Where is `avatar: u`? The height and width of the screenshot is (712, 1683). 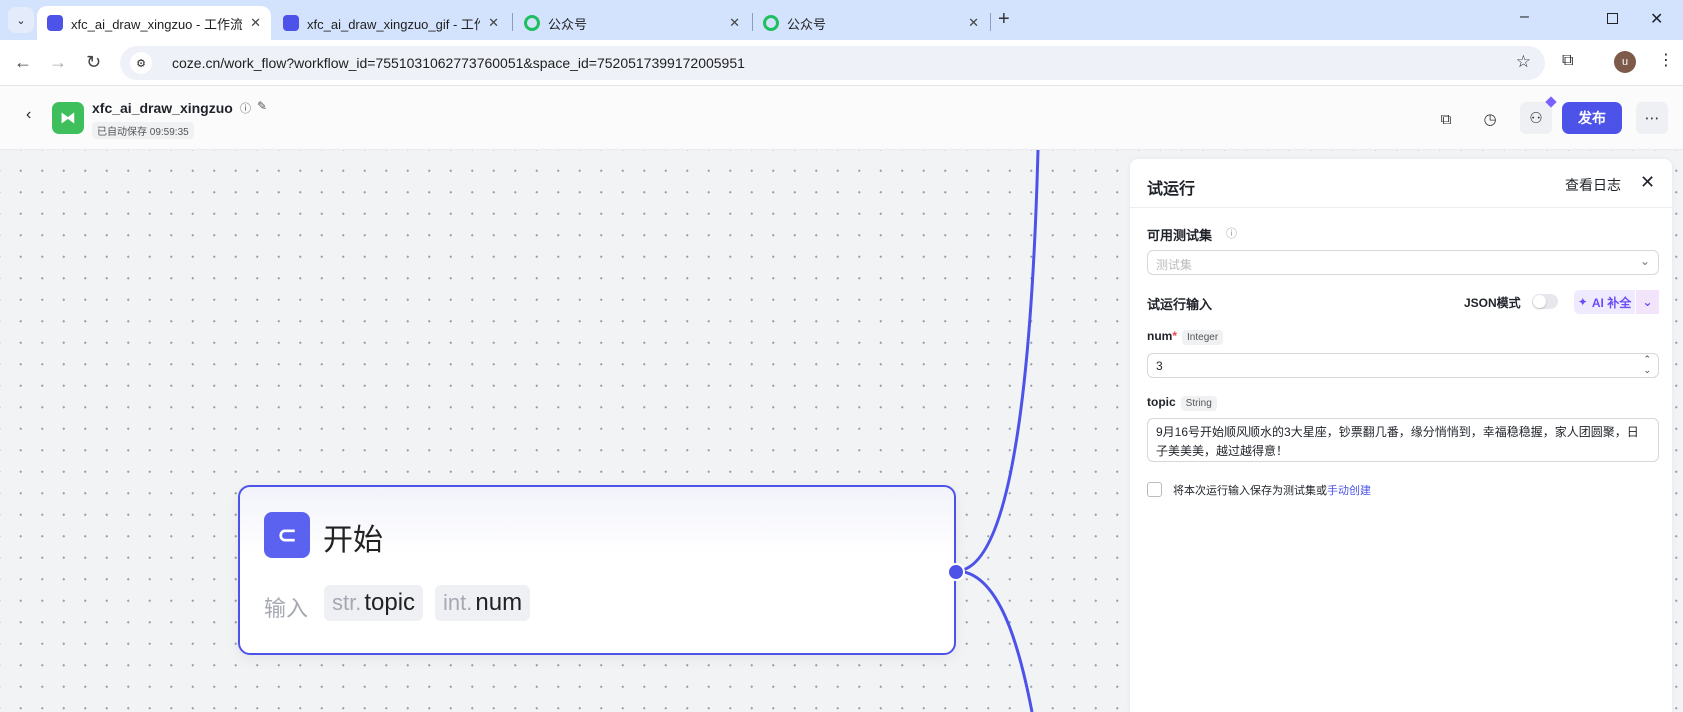
avatar: u is located at coordinates (1625, 62).